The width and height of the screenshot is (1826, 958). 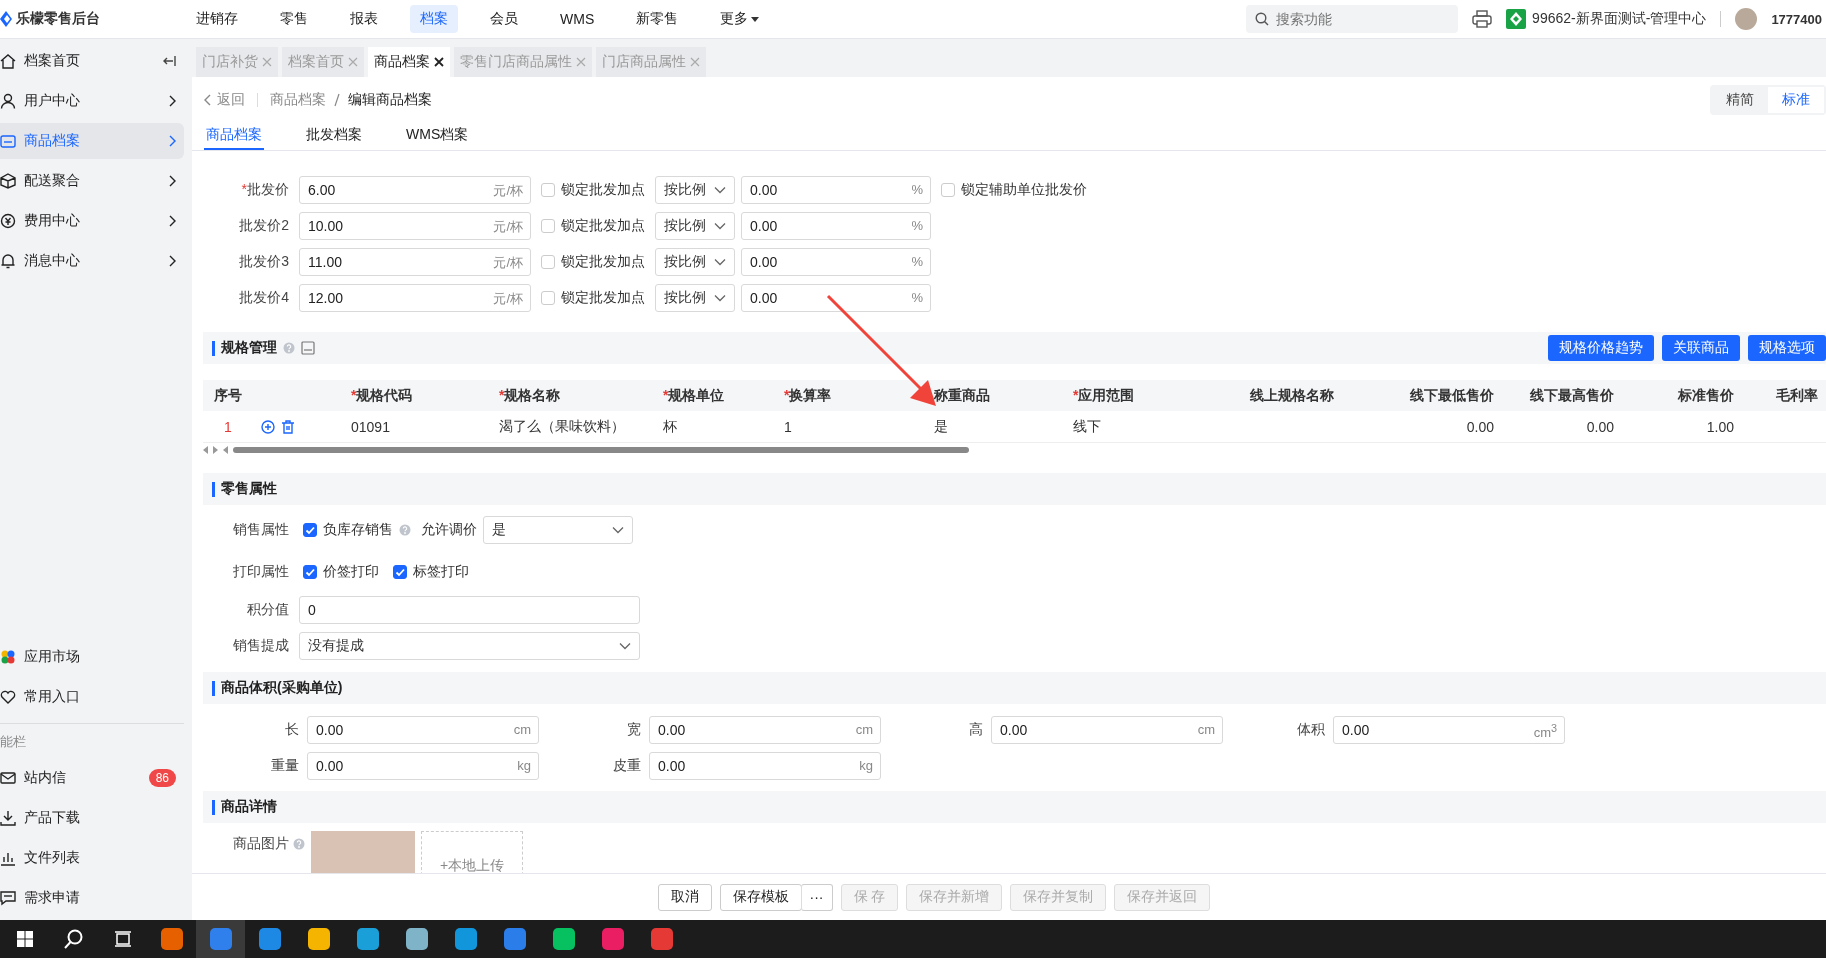 I want to click on nav-tab: WMS, so click(x=577, y=19).